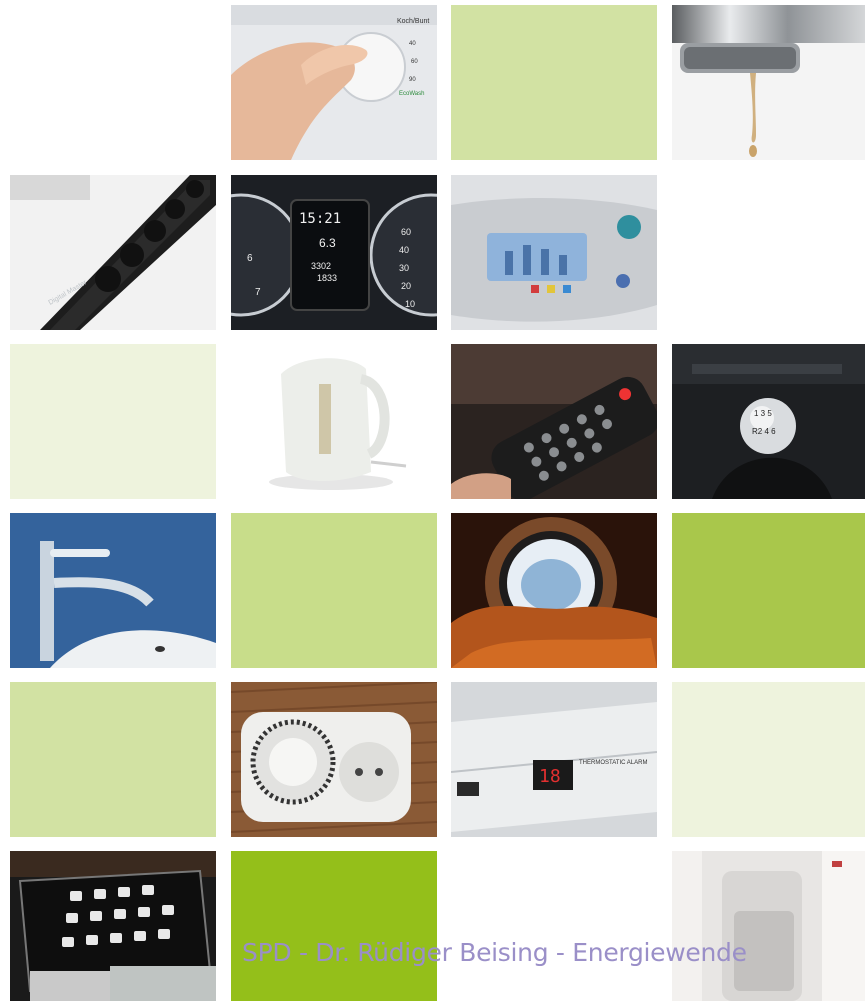 This screenshot has height=1001, width=865. What do you see at coordinates (613, 763) in the screenshot?
I see `svg-text: THERMOSTATIC ALARM` at bounding box center [613, 763].